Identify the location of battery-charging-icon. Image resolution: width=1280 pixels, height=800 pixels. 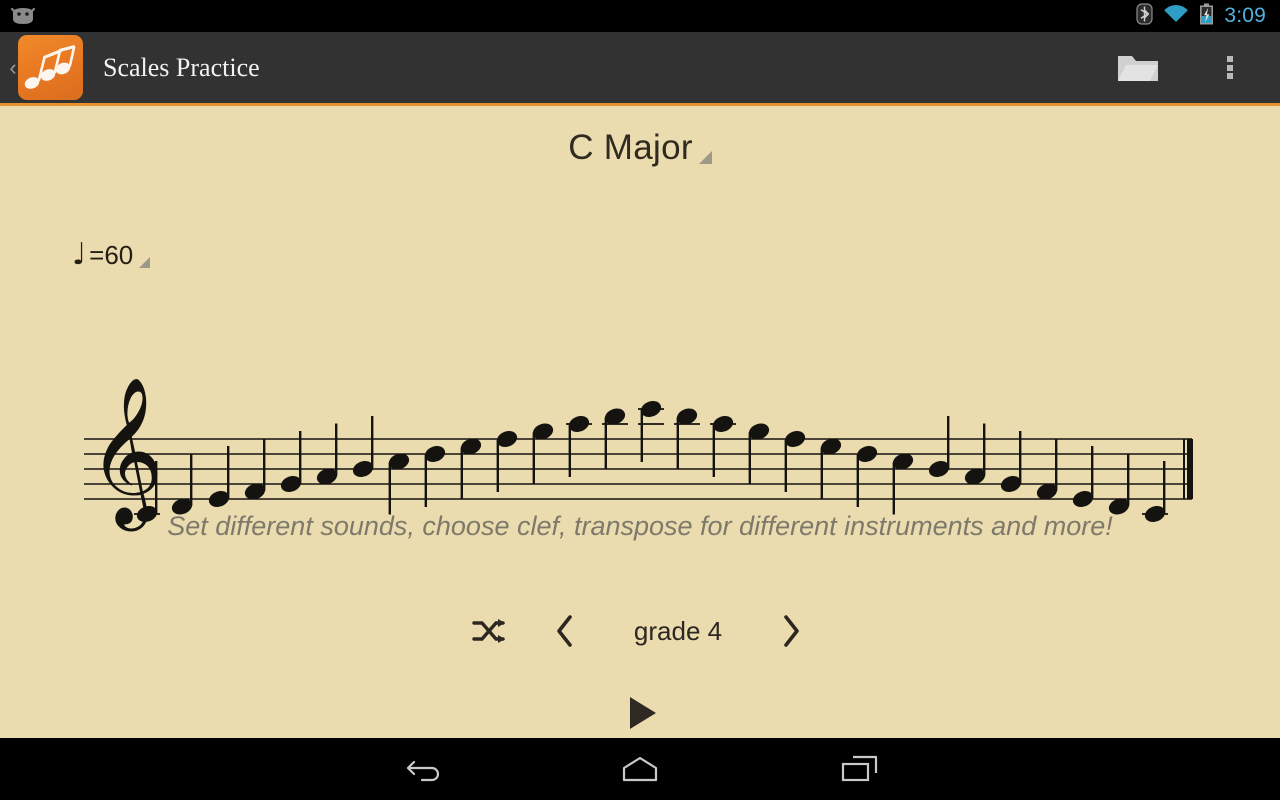
(1206, 16).